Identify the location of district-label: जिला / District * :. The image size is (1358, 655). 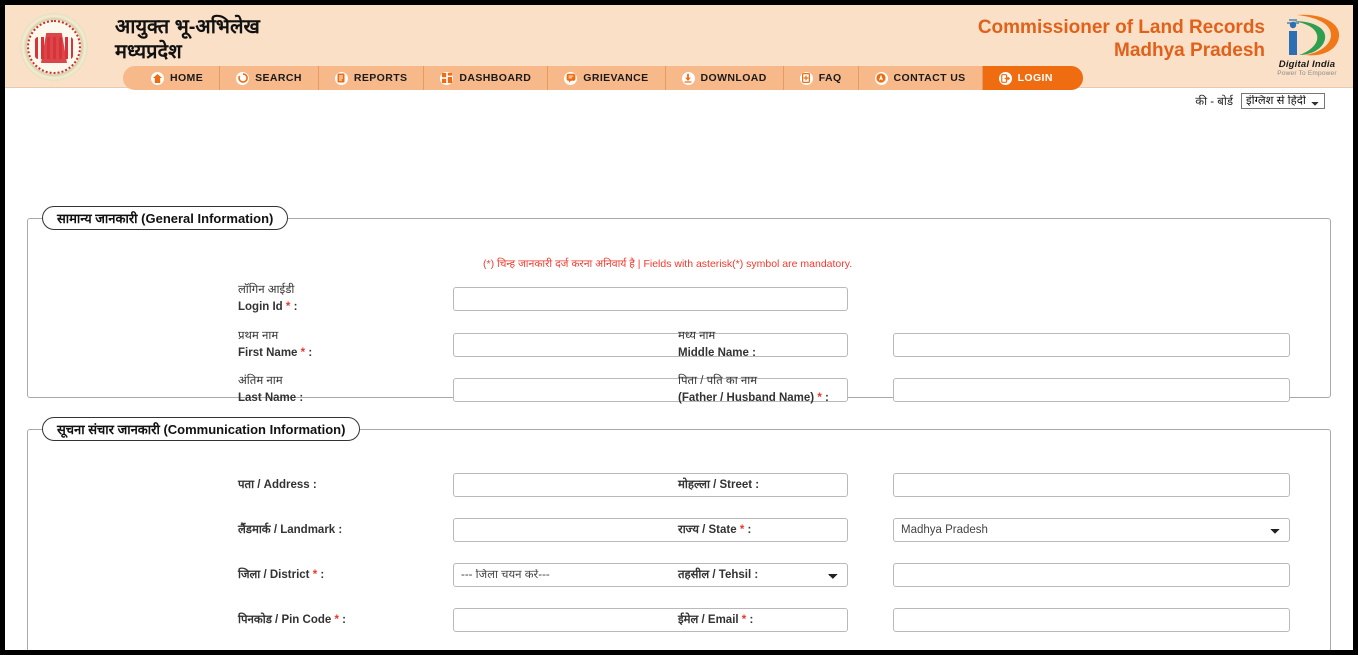
(281, 574).